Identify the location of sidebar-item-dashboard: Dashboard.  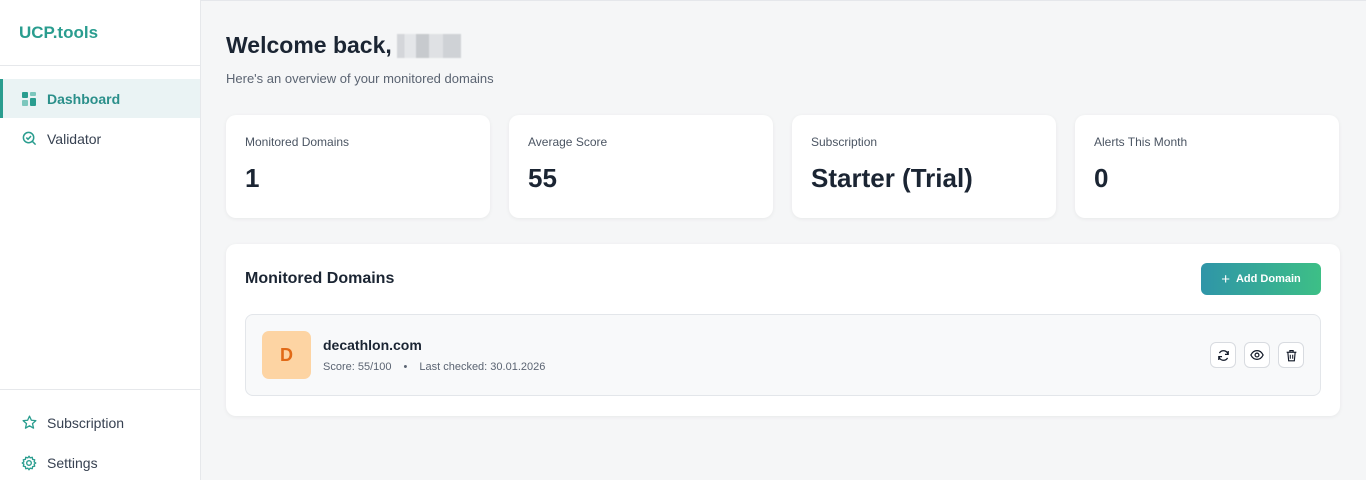
(100, 98).